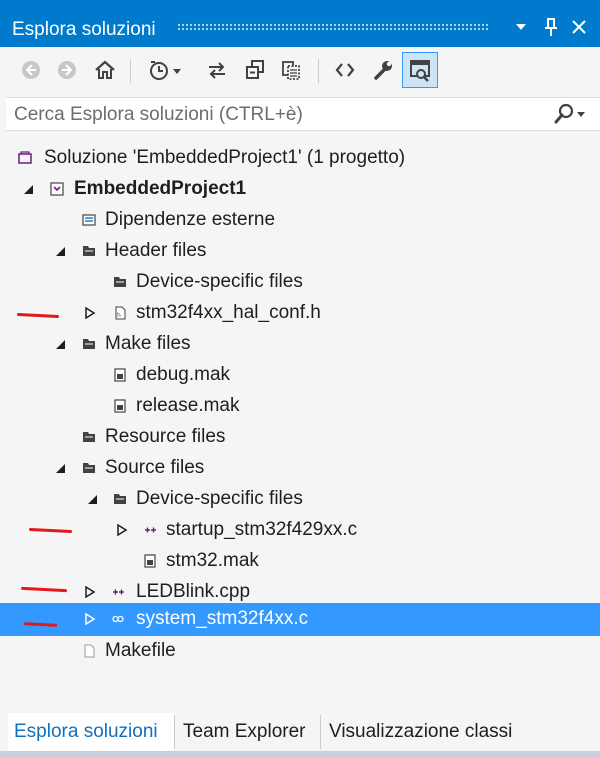 Image resolution: width=600 pixels, height=758 pixels. What do you see at coordinates (300, 220) in the screenshot?
I see `tree-item-external-deps: Dipendenze esterne` at bounding box center [300, 220].